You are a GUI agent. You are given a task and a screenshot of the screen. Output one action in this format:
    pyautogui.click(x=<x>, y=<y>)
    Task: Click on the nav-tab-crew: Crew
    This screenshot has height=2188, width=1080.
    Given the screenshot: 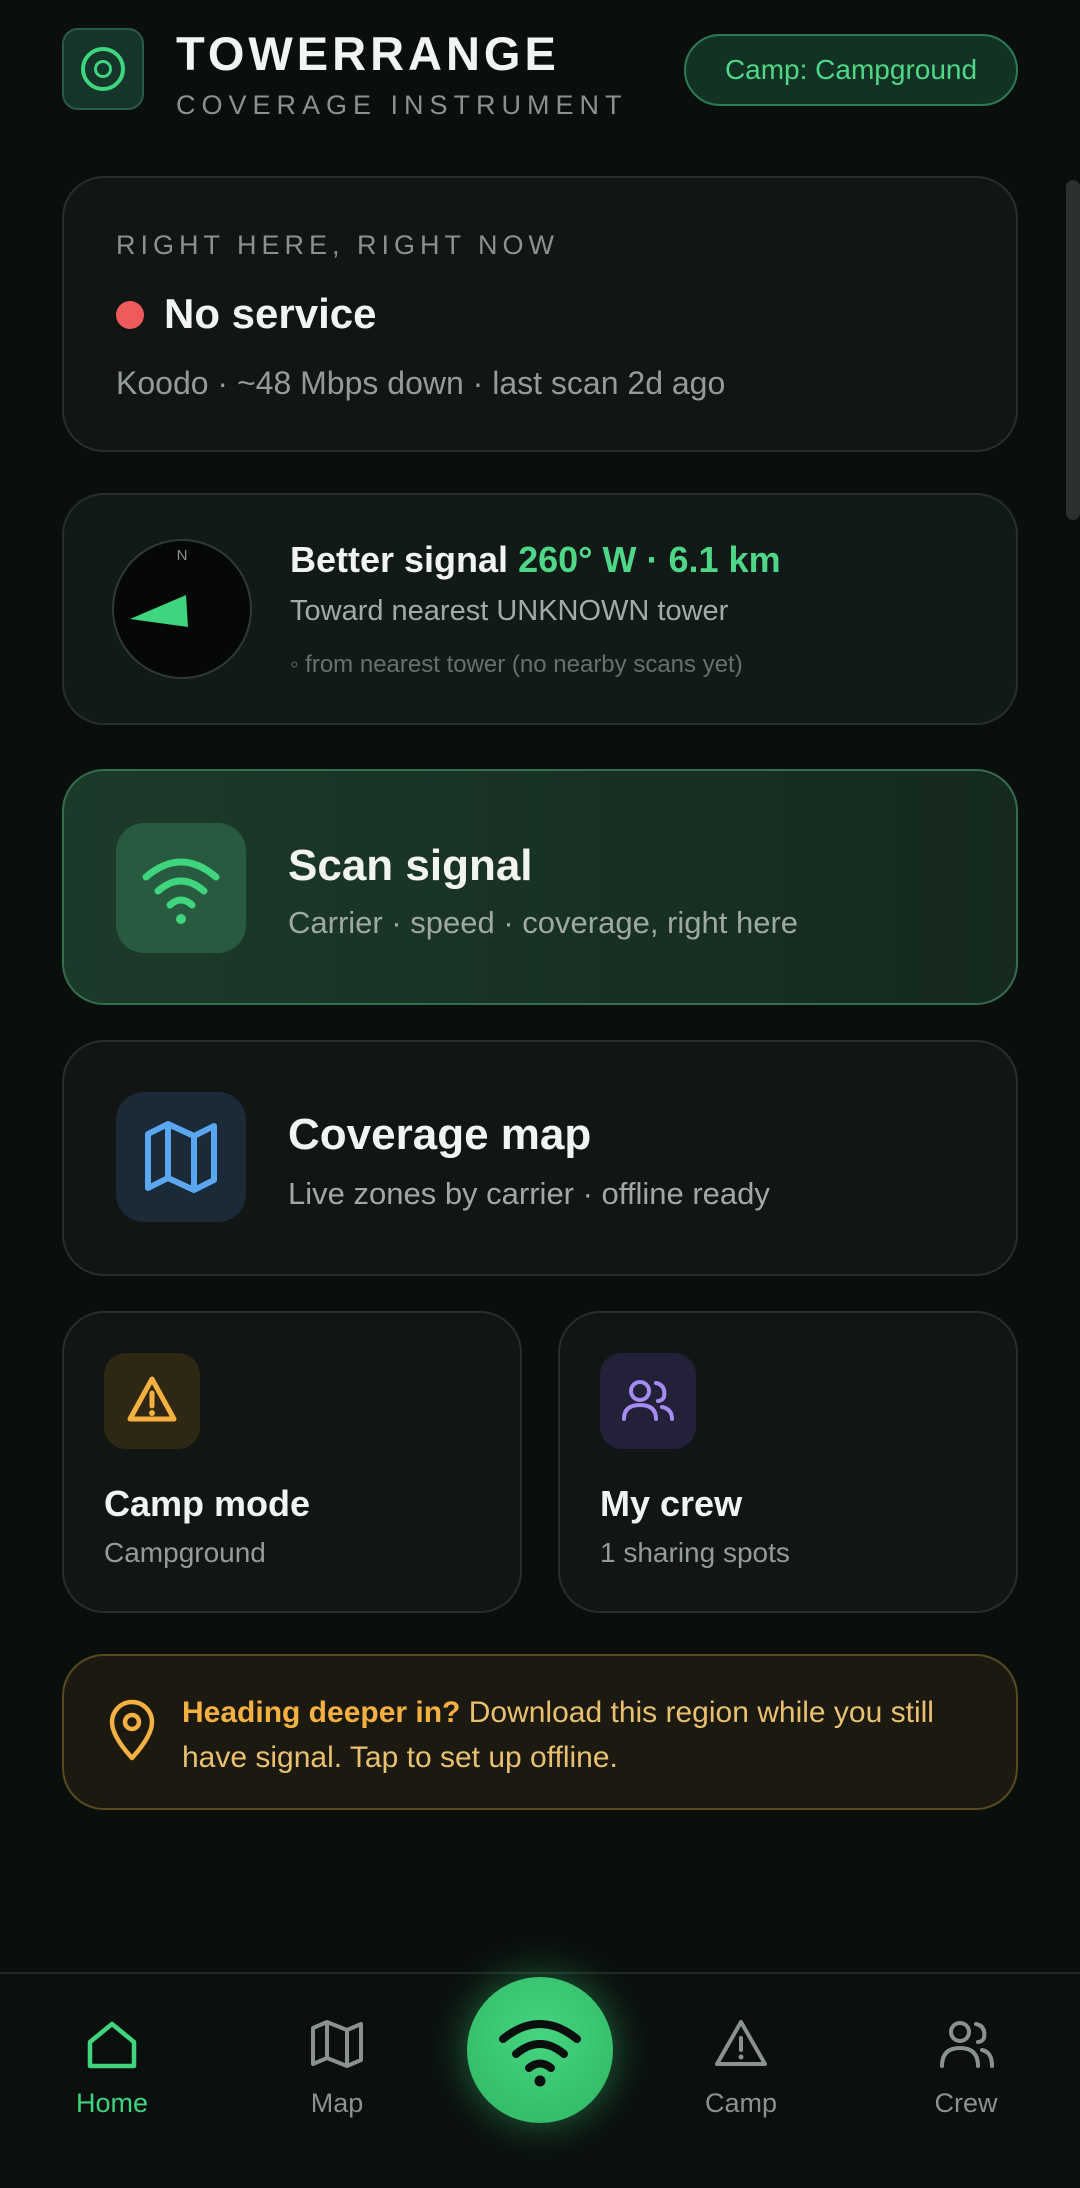 What is the action you would take?
    pyautogui.click(x=966, y=2081)
    